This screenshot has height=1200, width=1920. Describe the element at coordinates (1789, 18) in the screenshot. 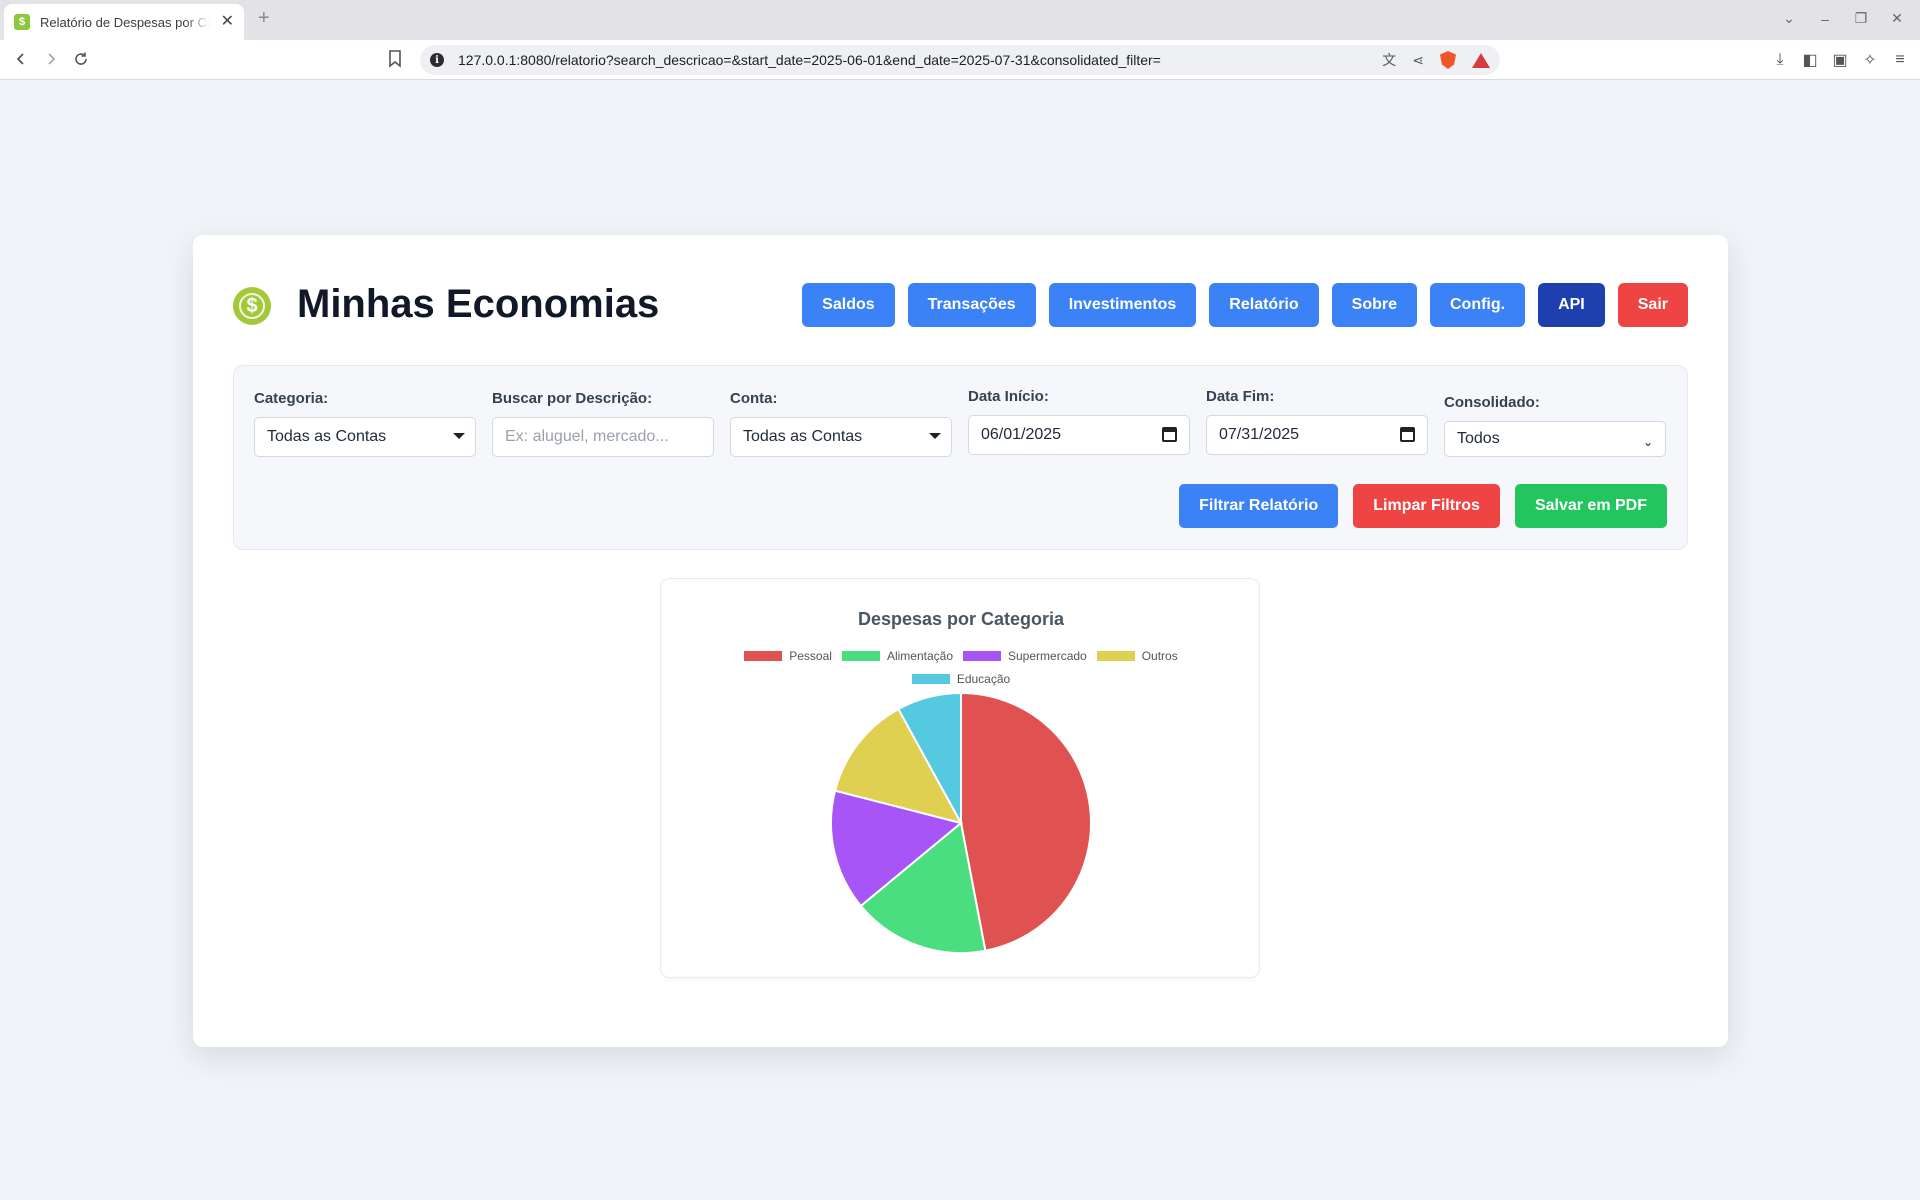

I see `tab-list-chevron-icon: ⌄` at that location.